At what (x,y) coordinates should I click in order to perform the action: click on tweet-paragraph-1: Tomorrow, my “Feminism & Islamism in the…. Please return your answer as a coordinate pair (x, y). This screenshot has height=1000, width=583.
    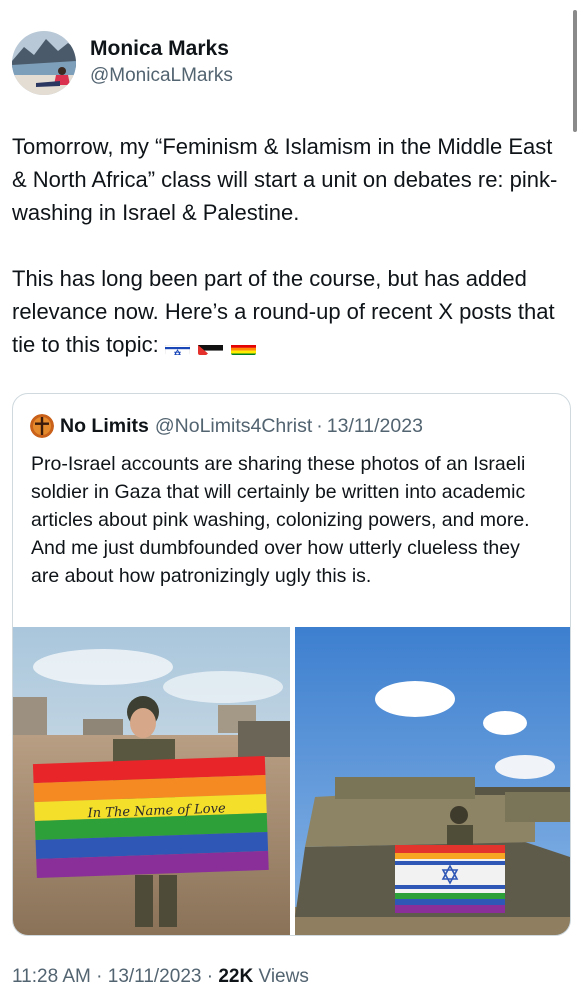
    Looking at the image, I should click on (285, 179).